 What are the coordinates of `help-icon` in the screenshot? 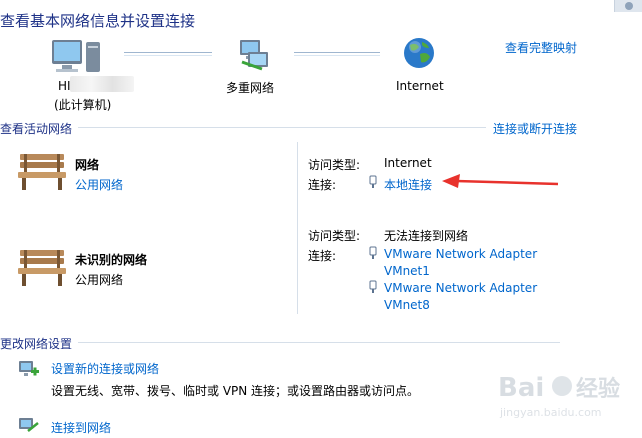 It's located at (629, 6).